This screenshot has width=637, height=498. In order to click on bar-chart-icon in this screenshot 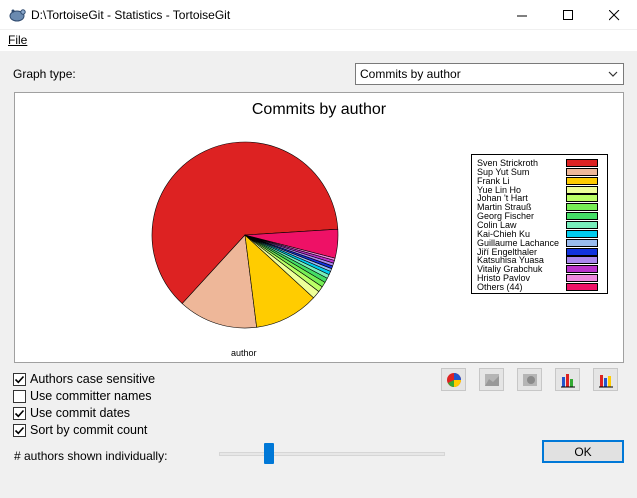, I will do `click(567, 380)`.